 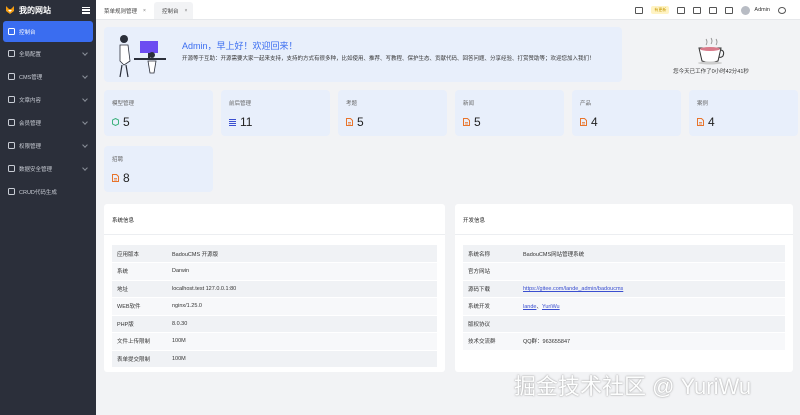 What do you see at coordinates (392, 113) in the screenshot?
I see `stat-card-exams: 考题 5` at bounding box center [392, 113].